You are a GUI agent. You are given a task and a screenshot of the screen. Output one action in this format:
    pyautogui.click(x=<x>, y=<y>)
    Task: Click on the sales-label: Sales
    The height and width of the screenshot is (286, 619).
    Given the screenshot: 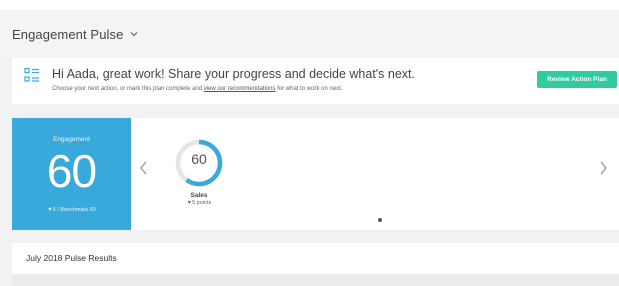 What is the action you would take?
    pyautogui.click(x=199, y=195)
    